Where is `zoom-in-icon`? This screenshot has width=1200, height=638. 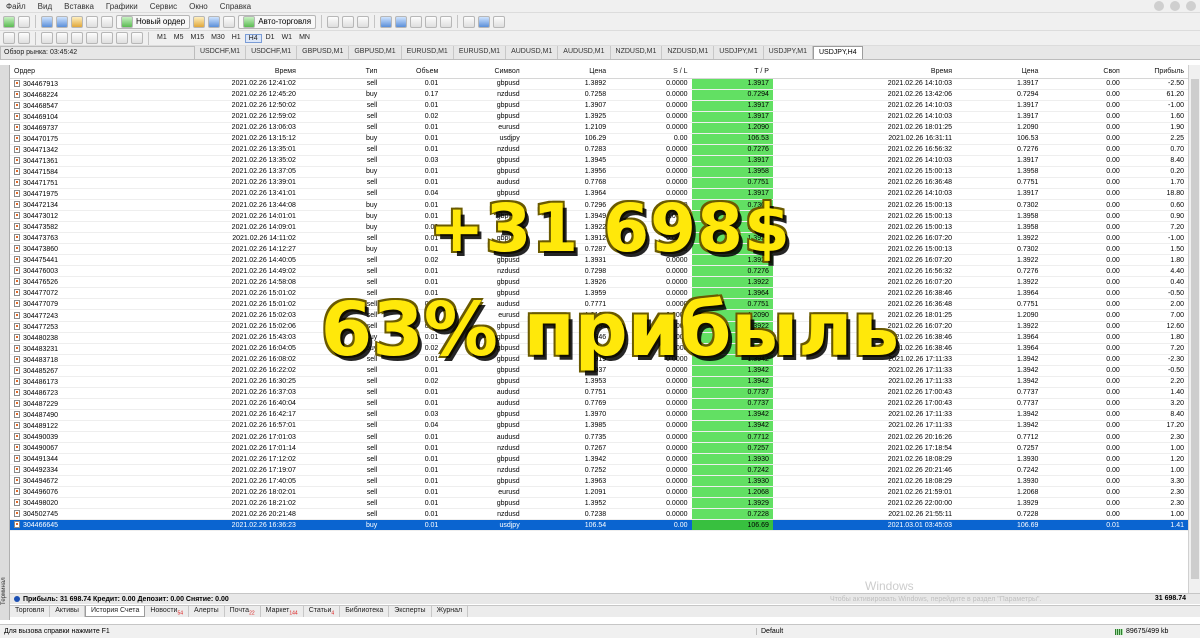 zoom-in-icon is located at coordinates (386, 21).